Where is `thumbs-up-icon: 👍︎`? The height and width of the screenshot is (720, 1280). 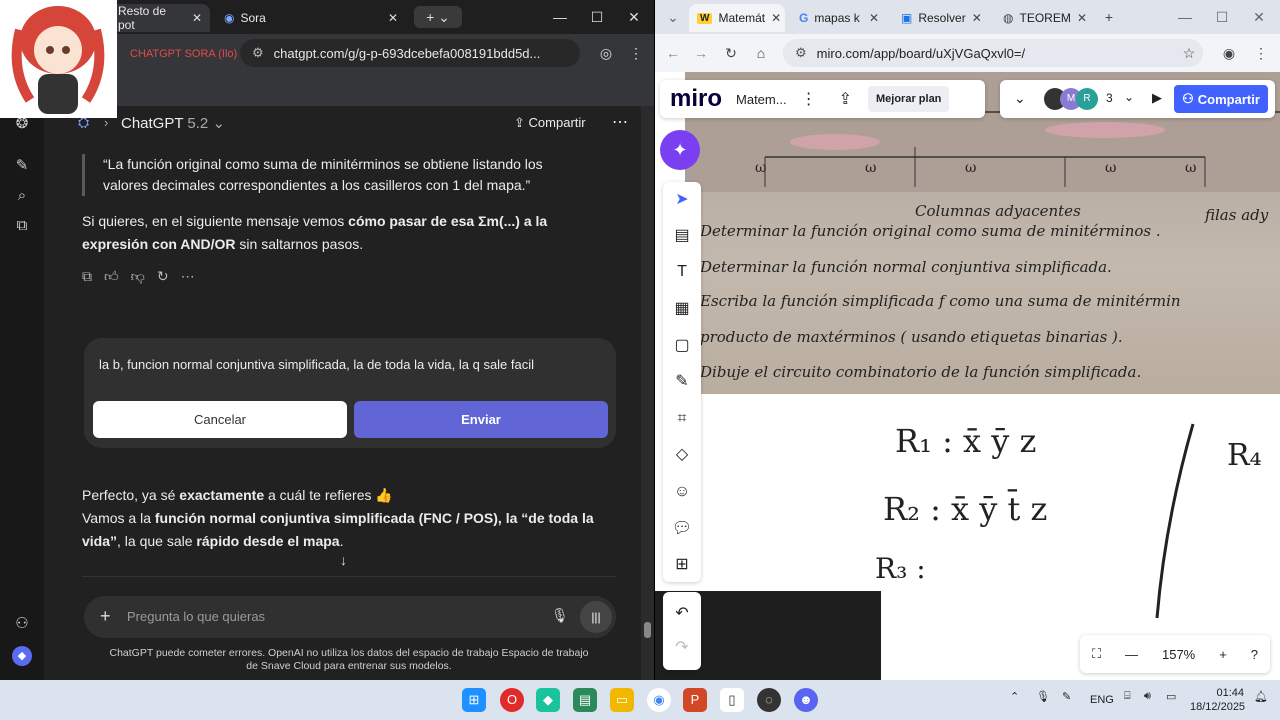 thumbs-up-icon: 👍︎ is located at coordinates (111, 276).